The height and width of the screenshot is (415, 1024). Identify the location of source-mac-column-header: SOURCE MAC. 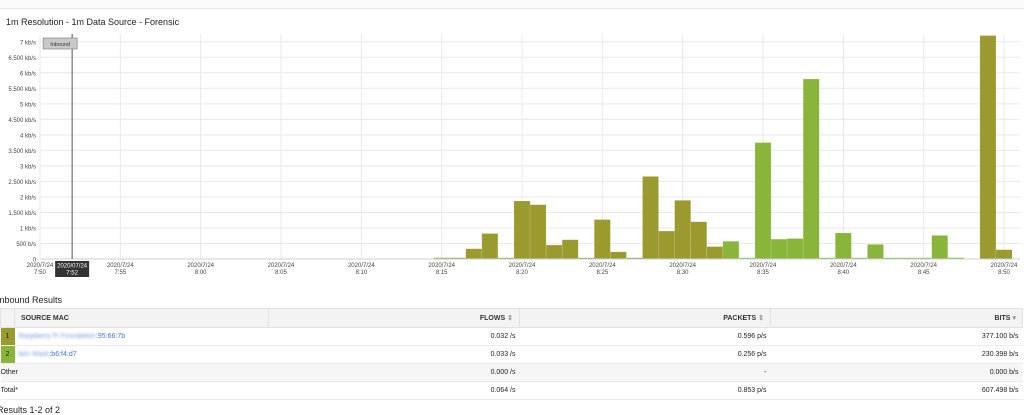
(141, 318).